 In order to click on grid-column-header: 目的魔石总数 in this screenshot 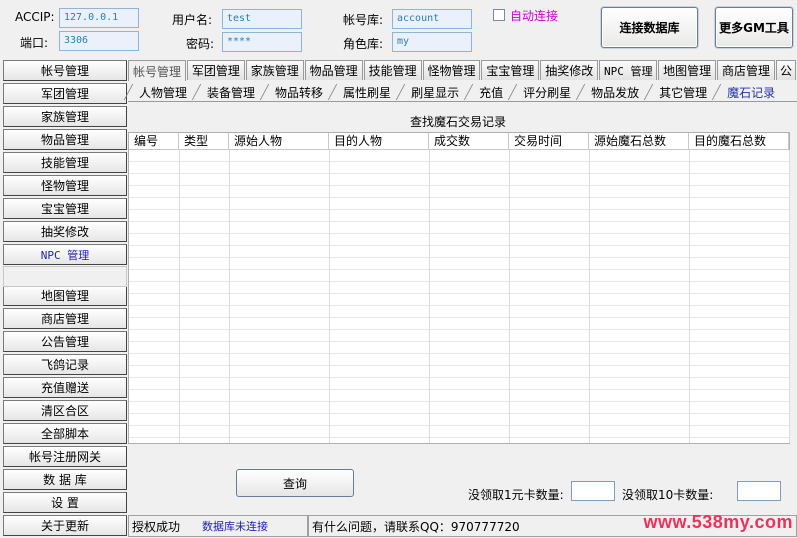, I will do `click(739, 141)`.